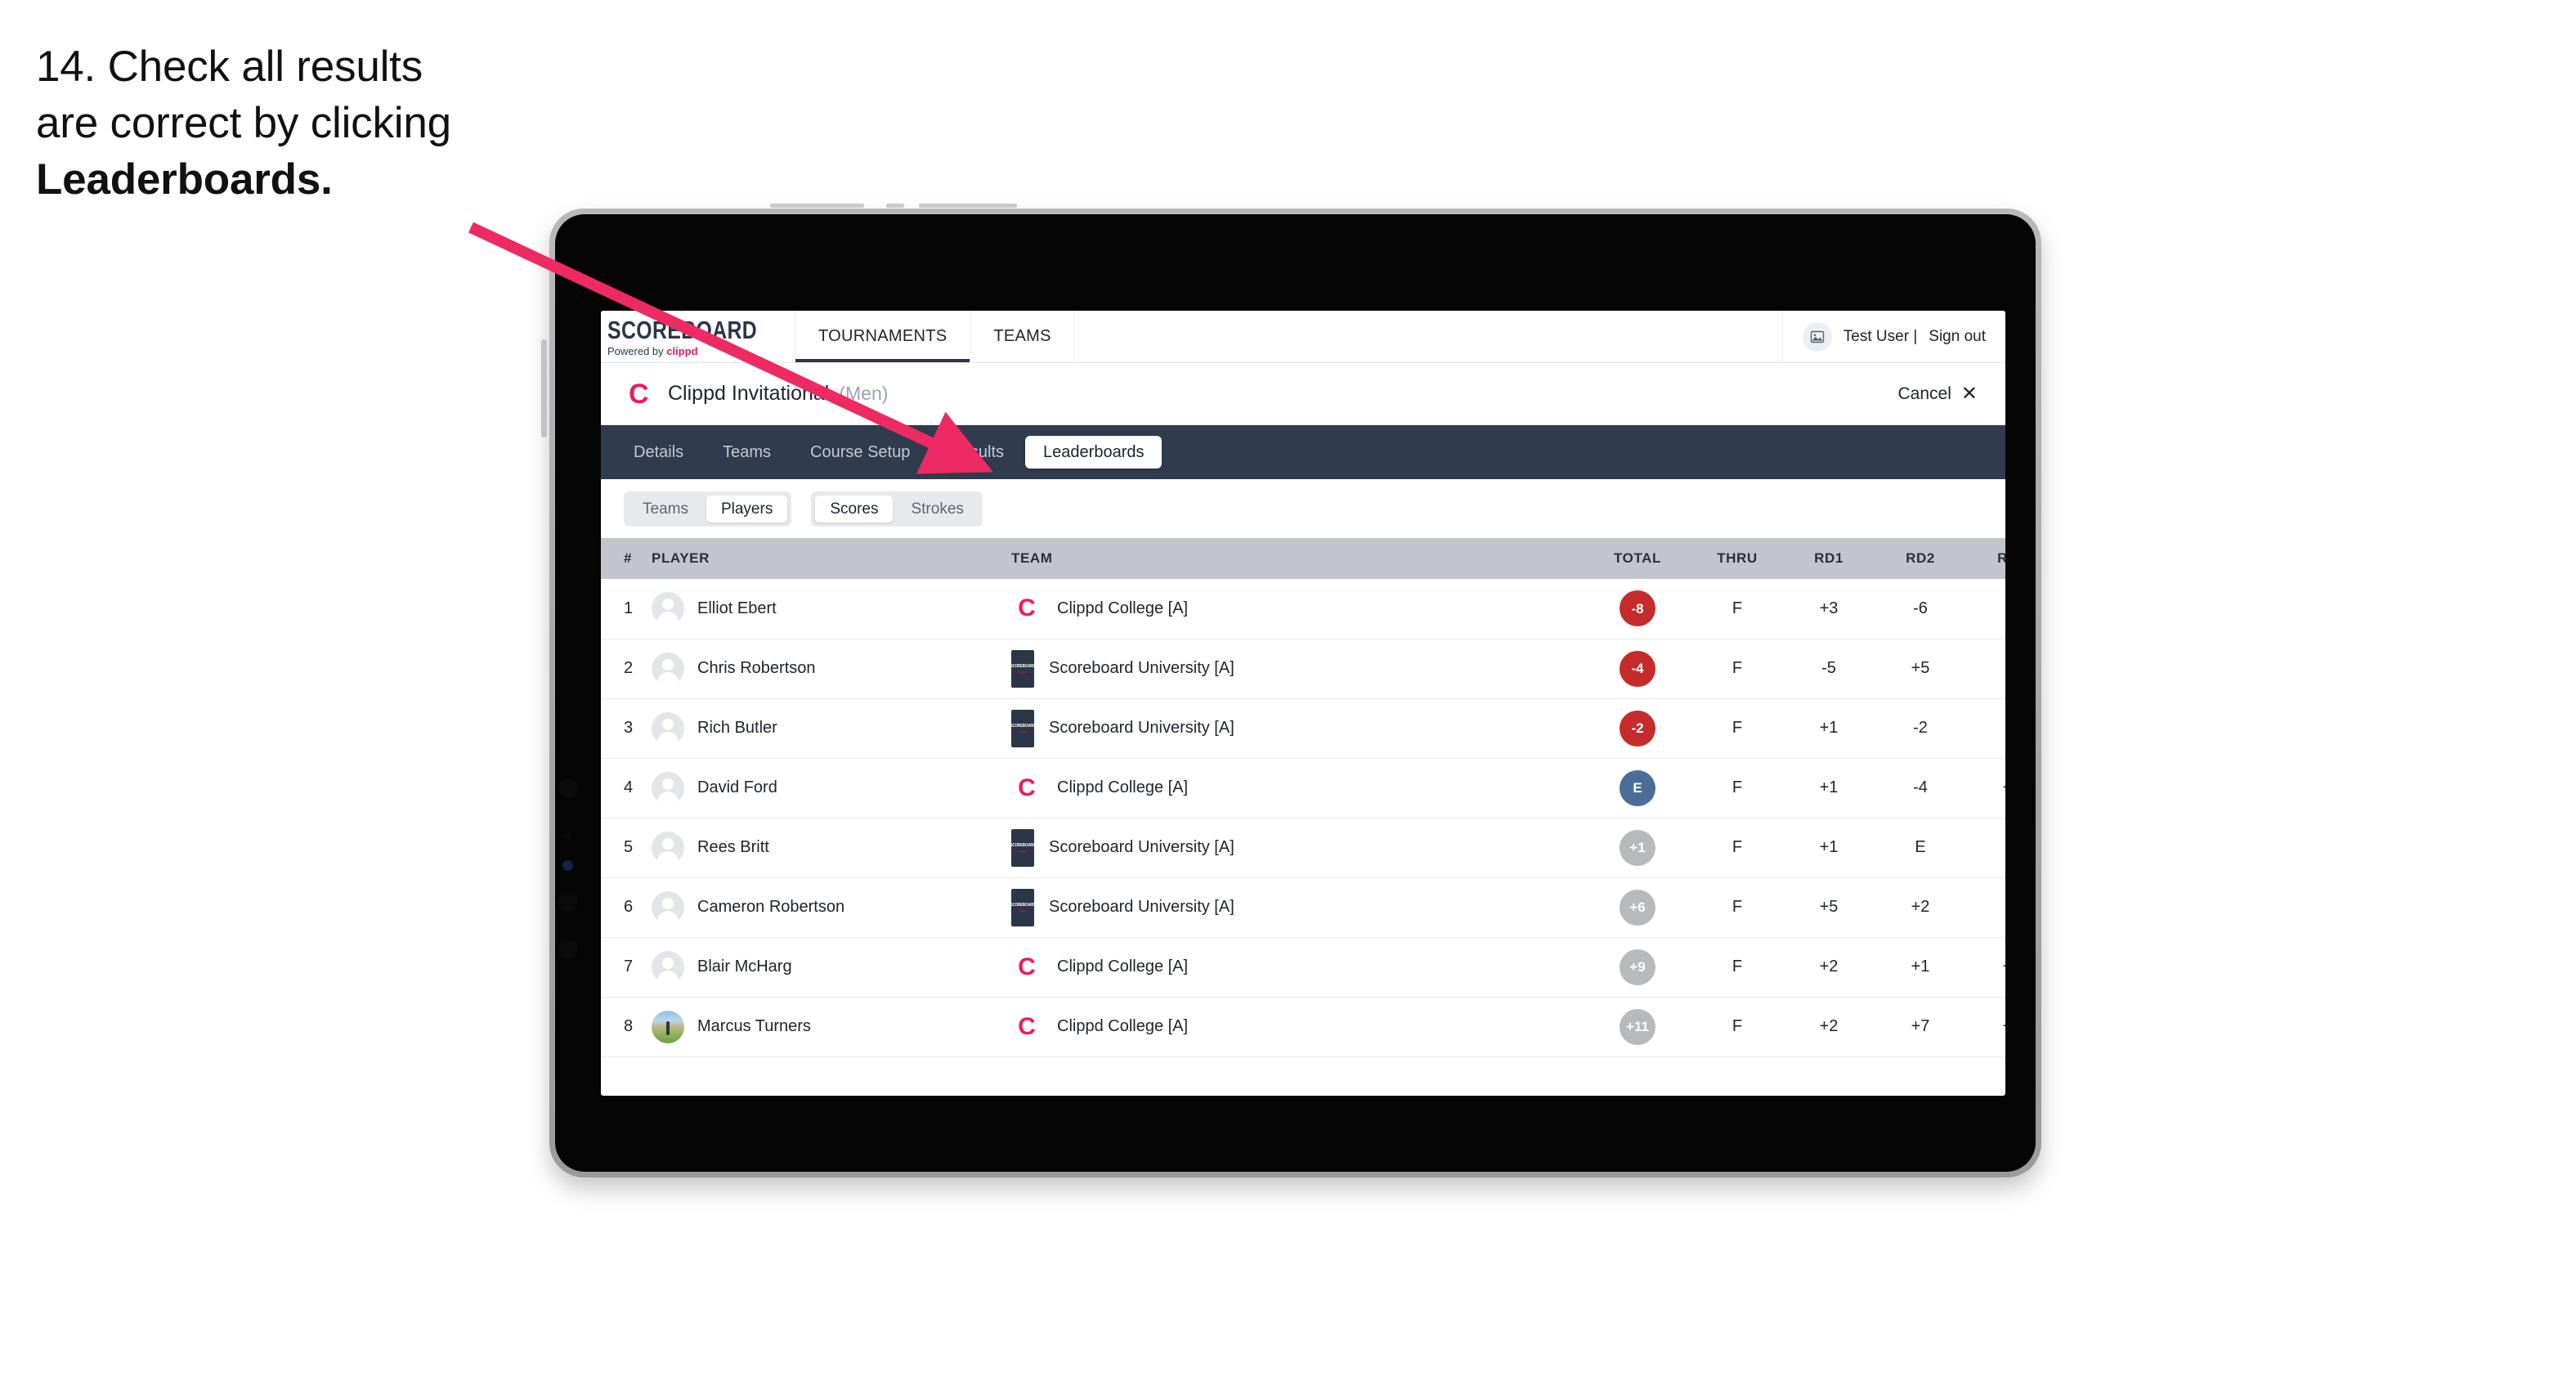 The image size is (2576, 1386). What do you see at coordinates (1638, 967) in the screenshot?
I see `total-score-badge: +9` at bounding box center [1638, 967].